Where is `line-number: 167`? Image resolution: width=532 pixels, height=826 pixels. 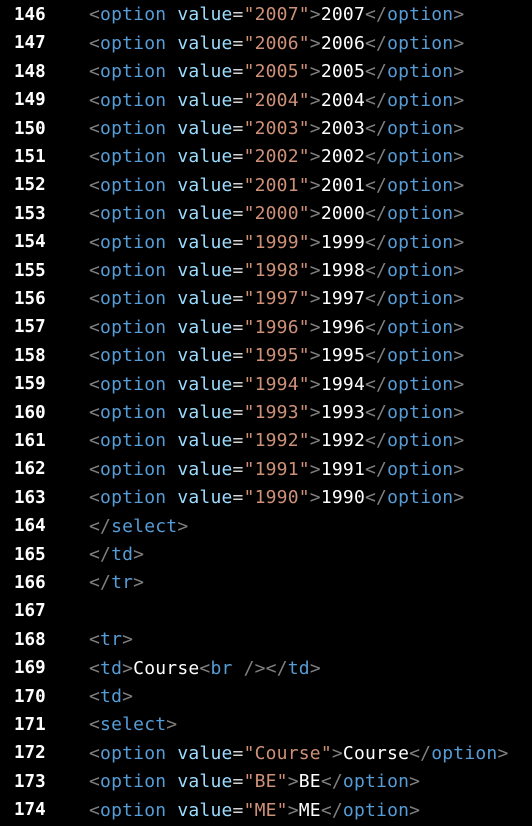 line-number: 167 is located at coordinates (30, 611).